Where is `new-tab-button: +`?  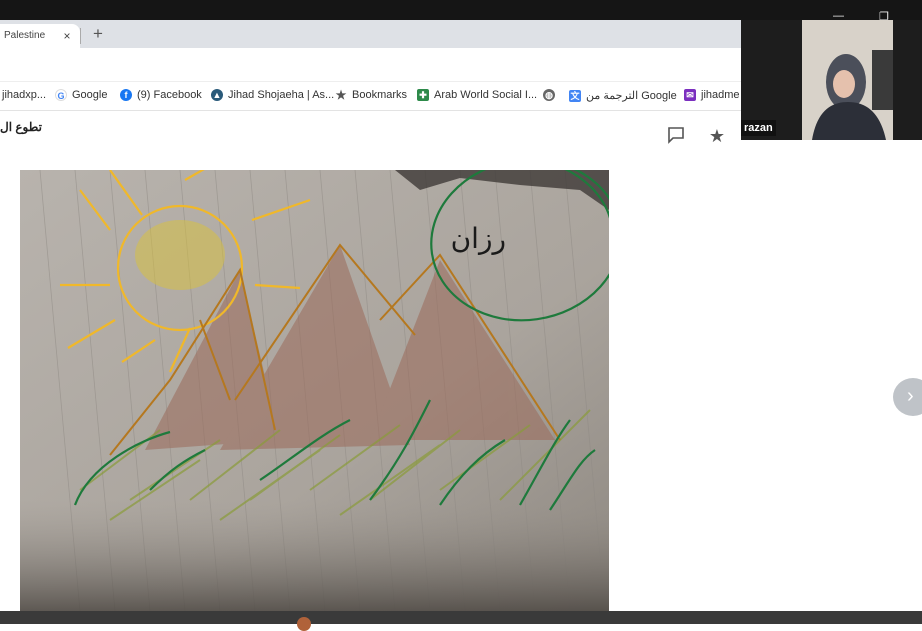 new-tab-button: + is located at coordinates (98, 34).